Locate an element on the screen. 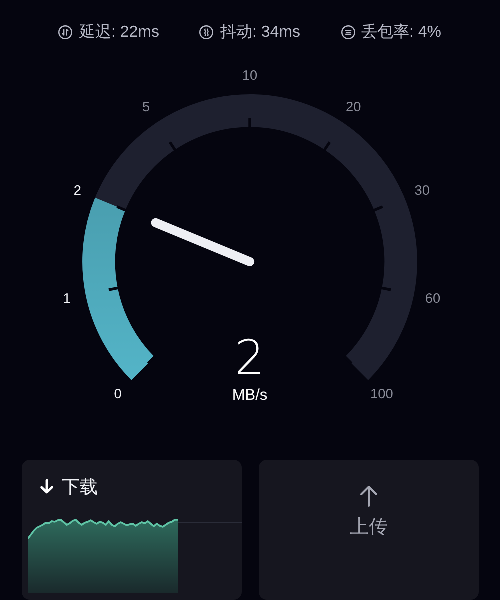 This screenshot has height=600, width=500. speed-unit: MB/s is located at coordinates (250, 395).